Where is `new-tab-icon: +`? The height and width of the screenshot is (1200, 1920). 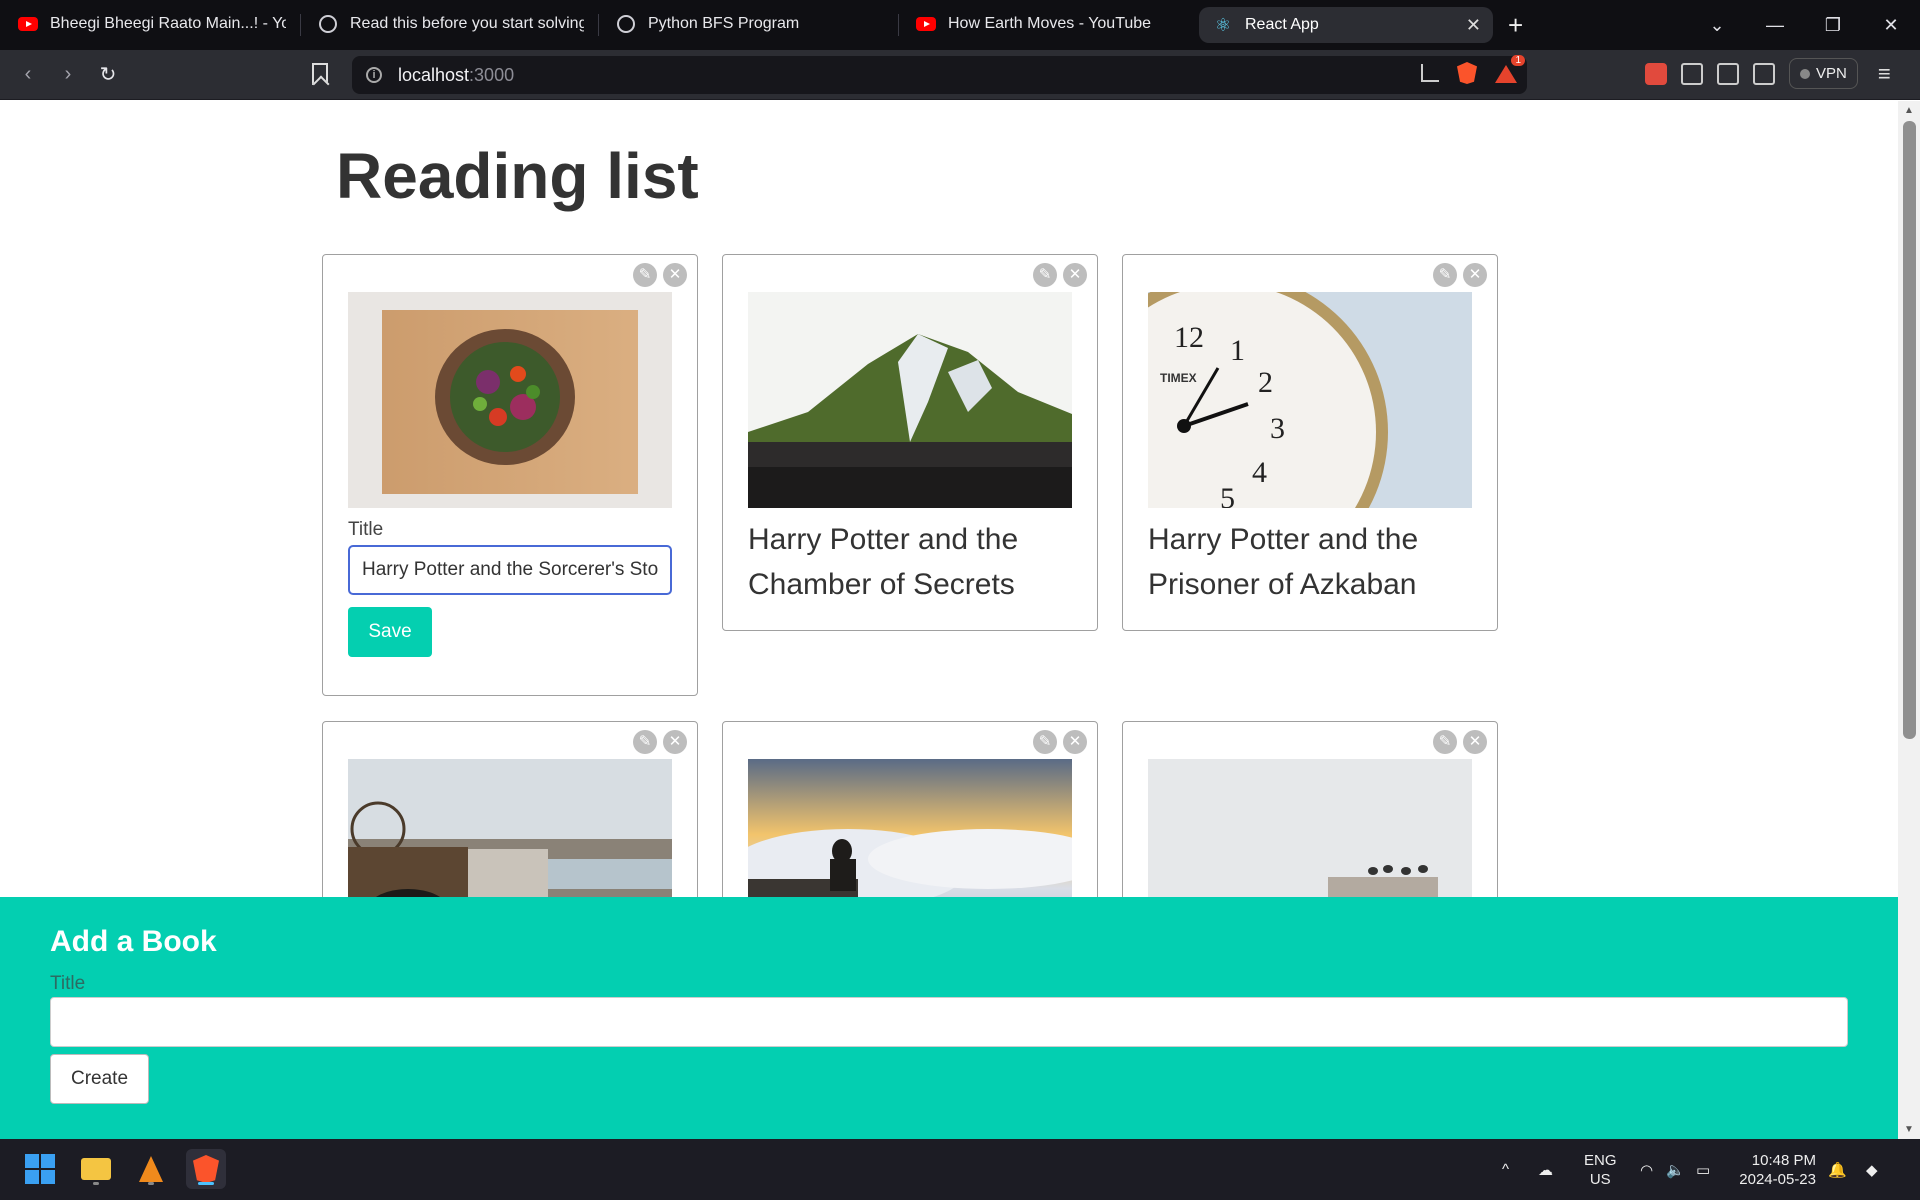
new-tab-icon: + is located at coordinates (1515, 25).